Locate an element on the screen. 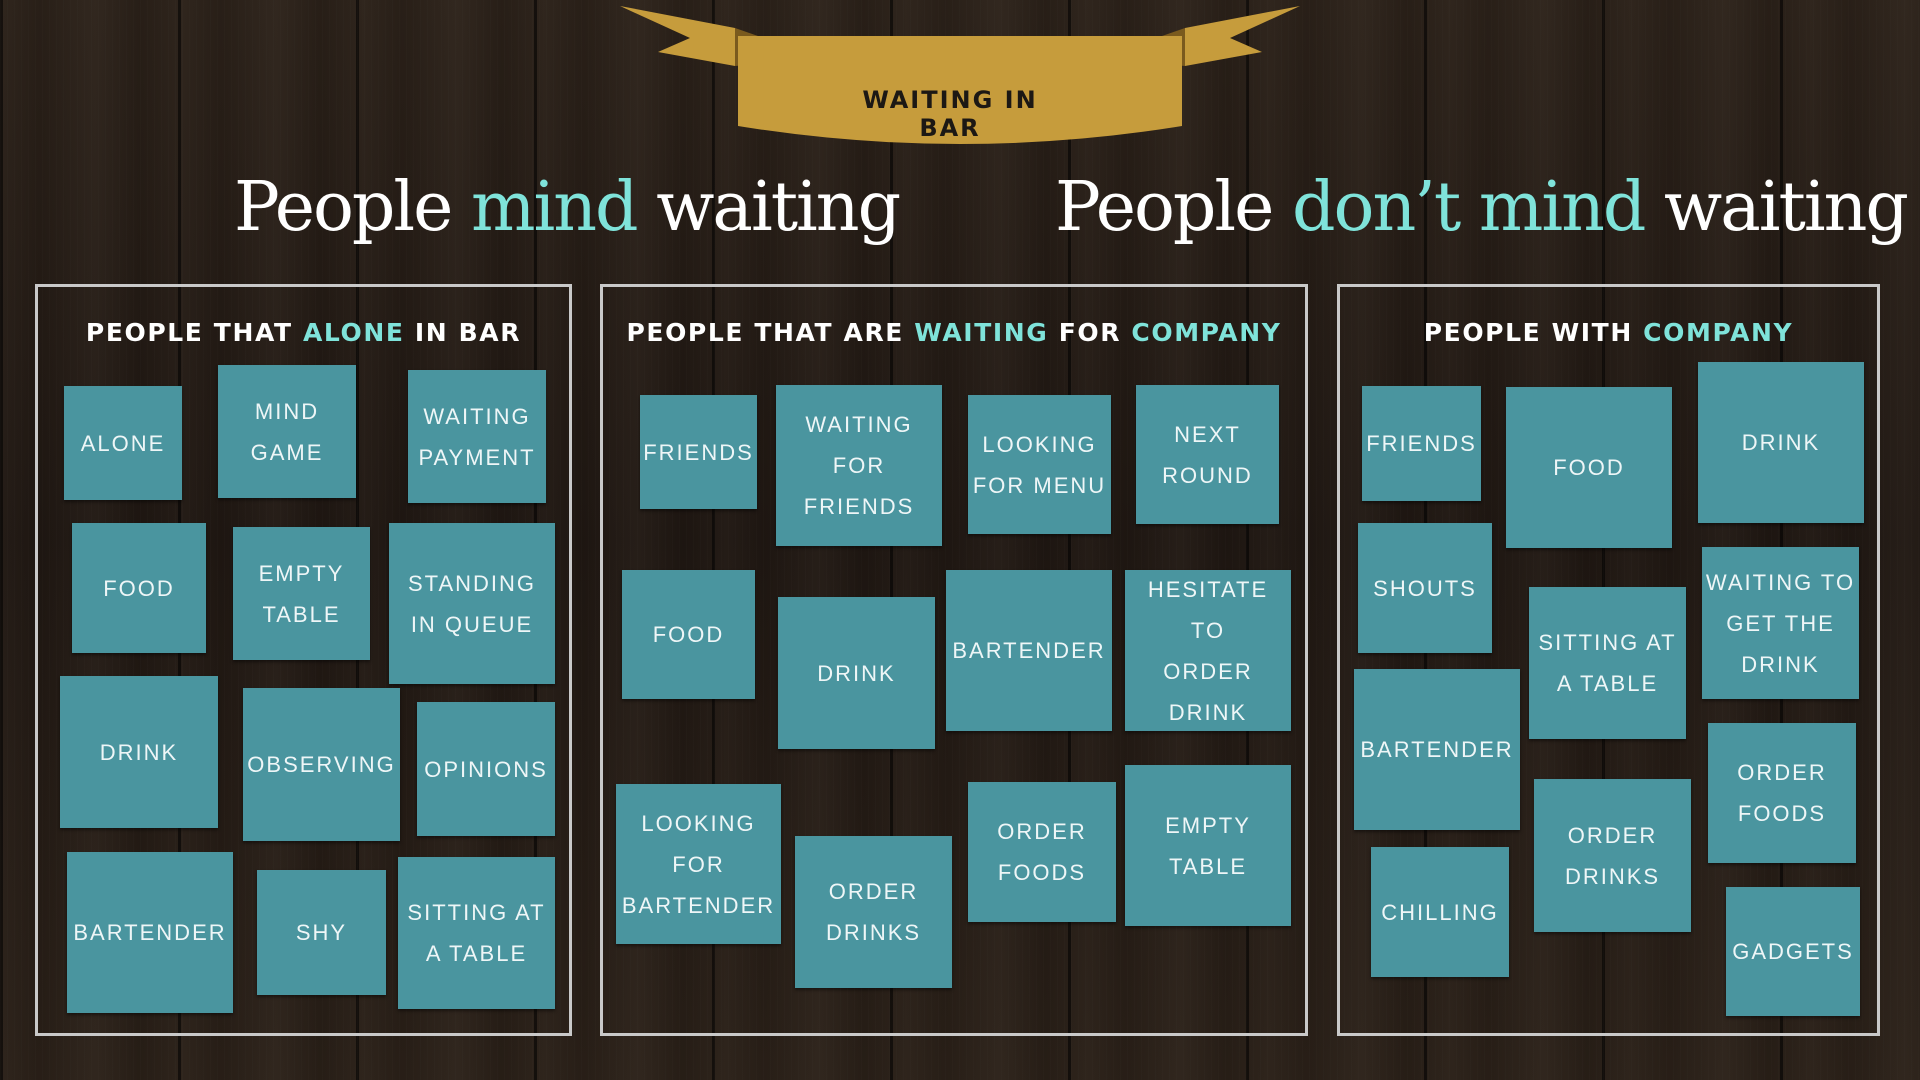 The width and height of the screenshot is (1920, 1080). sticky-note: NEXT ROUND is located at coordinates (1207, 454).